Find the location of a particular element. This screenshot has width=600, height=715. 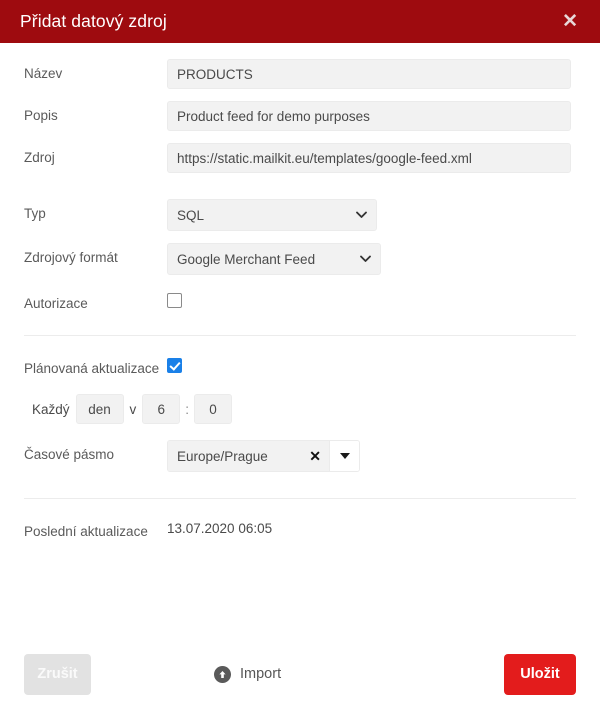

scheduled-update-checkbox is located at coordinates (174, 365).